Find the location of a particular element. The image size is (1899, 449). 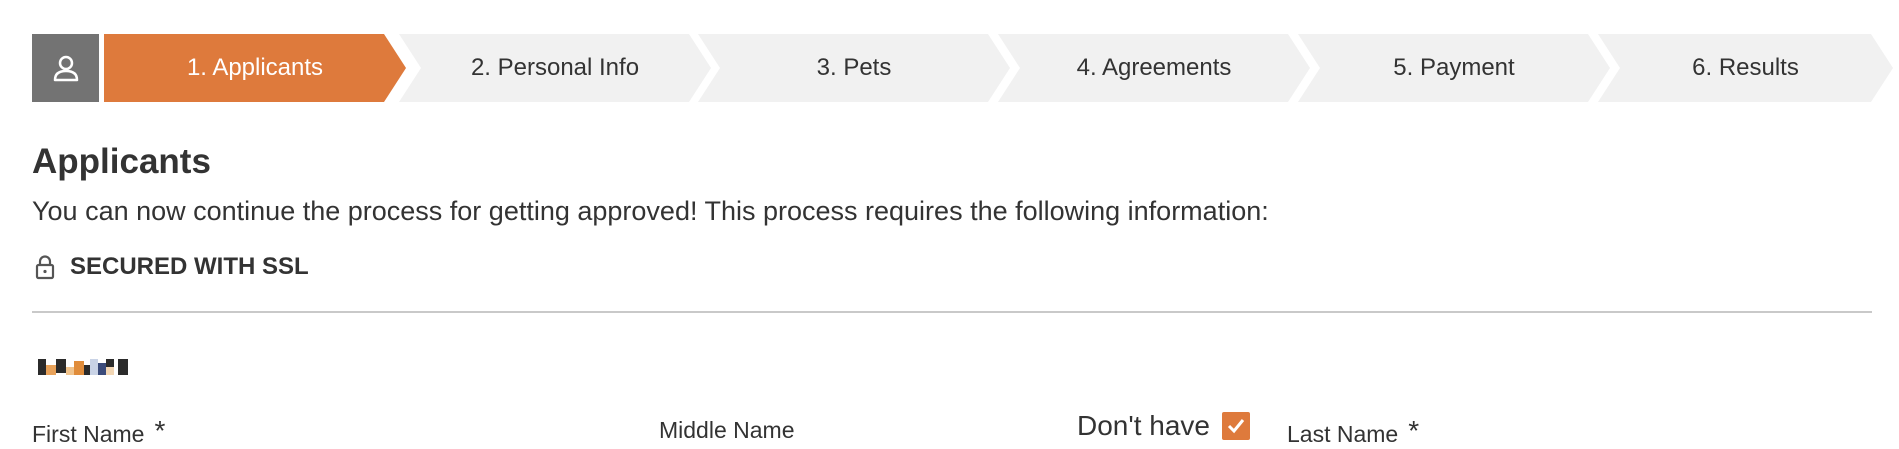

step-applicants: 1. Applicants is located at coordinates (255, 68).